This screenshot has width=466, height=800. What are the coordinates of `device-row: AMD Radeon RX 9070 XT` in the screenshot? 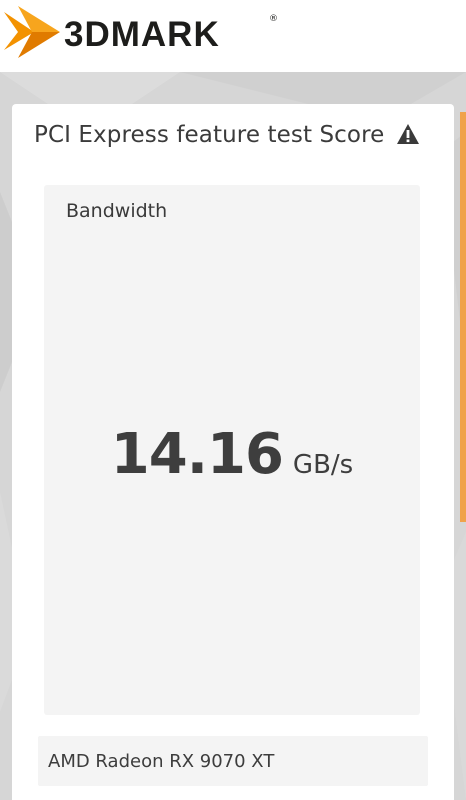 It's located at (233, 761).